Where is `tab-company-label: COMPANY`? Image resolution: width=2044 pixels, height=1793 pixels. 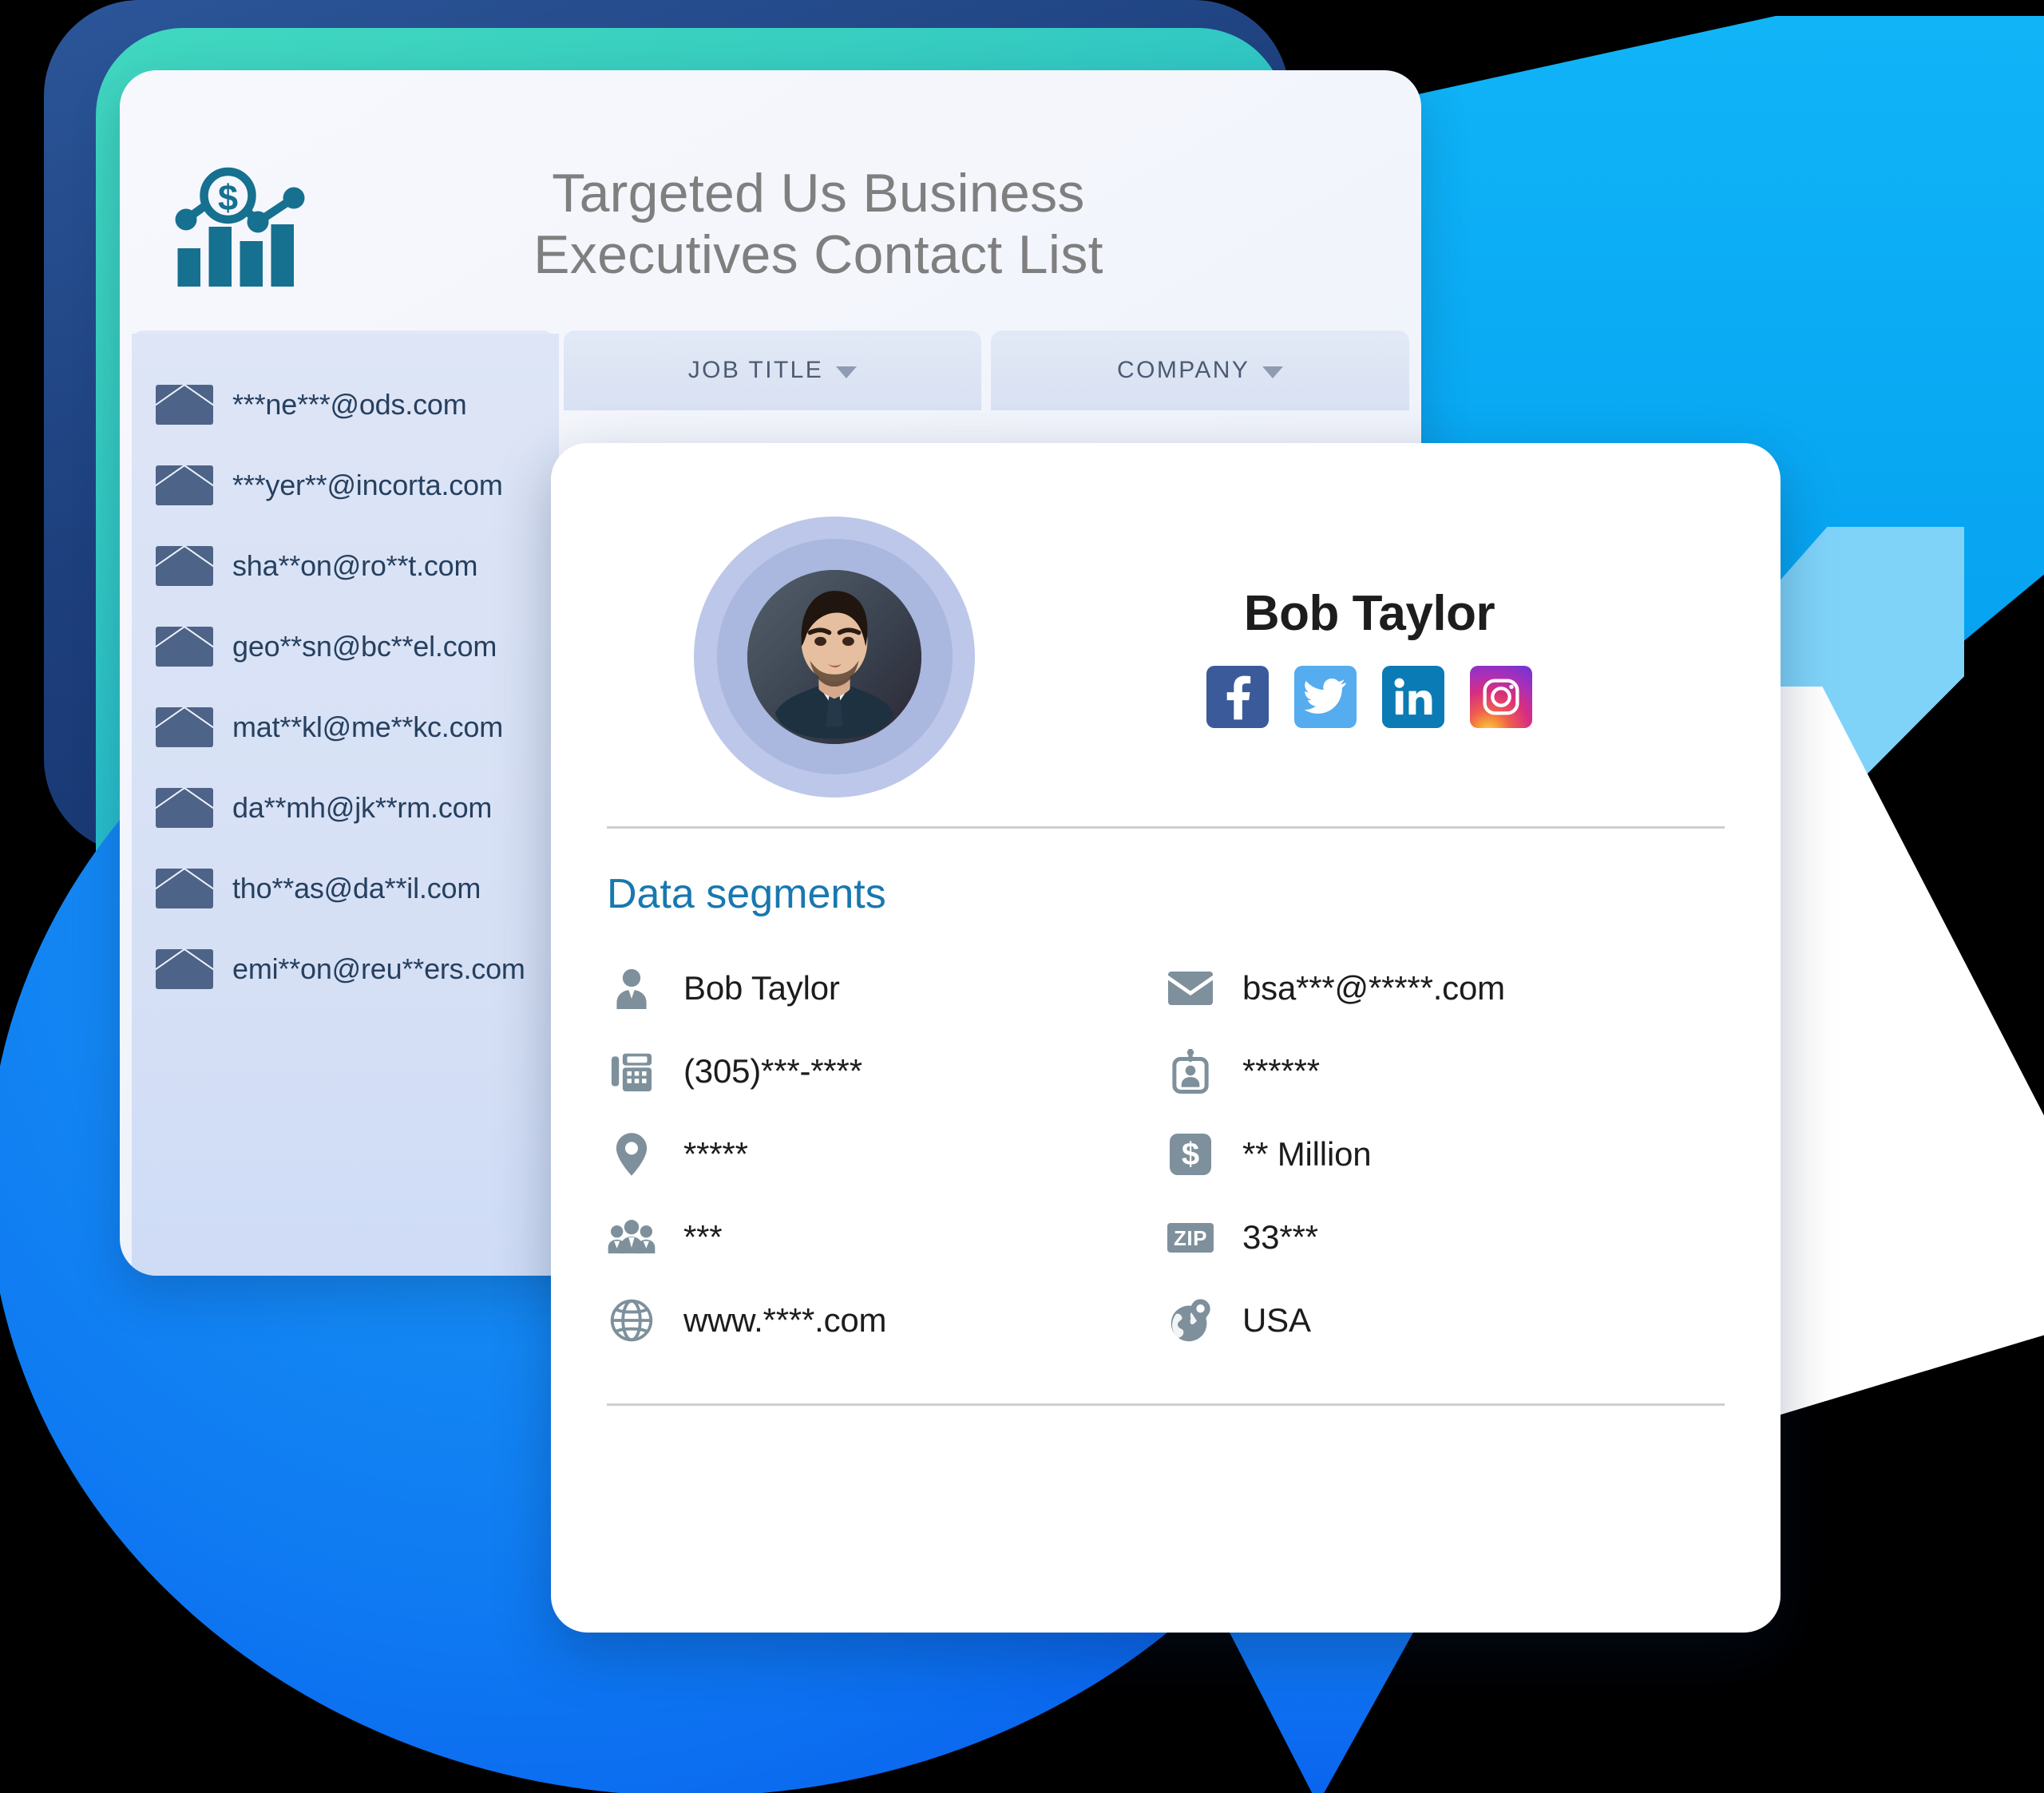
tab-company-label: COMPANY is located at coordinates (1183, 370).